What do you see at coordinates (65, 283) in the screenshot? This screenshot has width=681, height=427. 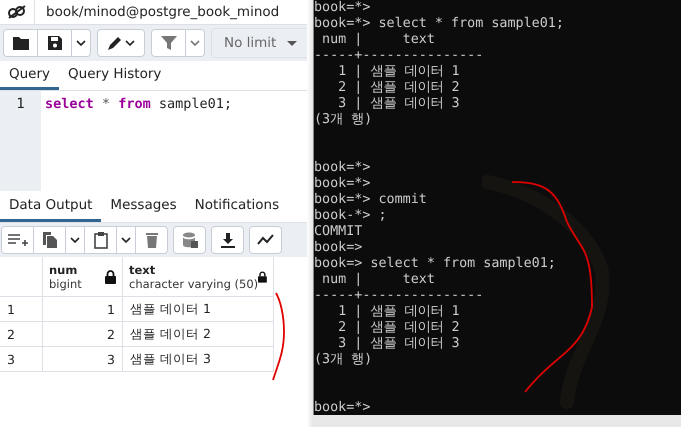 I see `column-type: bigint` at bounding box center [65, 283].